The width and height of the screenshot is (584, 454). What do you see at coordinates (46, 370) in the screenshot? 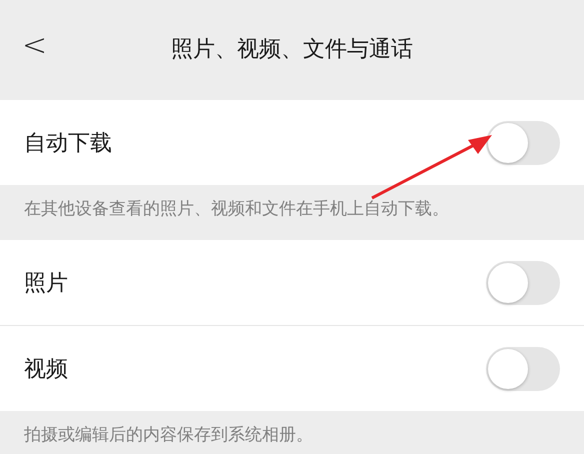
I see `setting-label: 视频` at bounding box center [46, 370].